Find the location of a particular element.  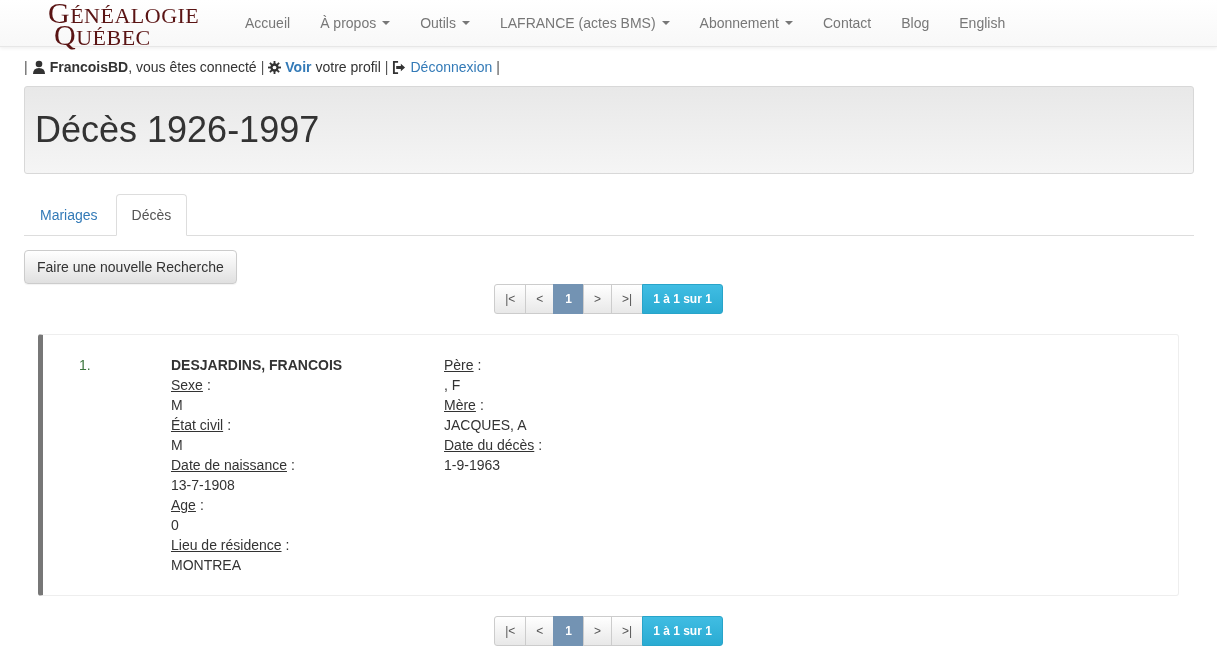

nav-link: English is located at coordinates (982, 23).